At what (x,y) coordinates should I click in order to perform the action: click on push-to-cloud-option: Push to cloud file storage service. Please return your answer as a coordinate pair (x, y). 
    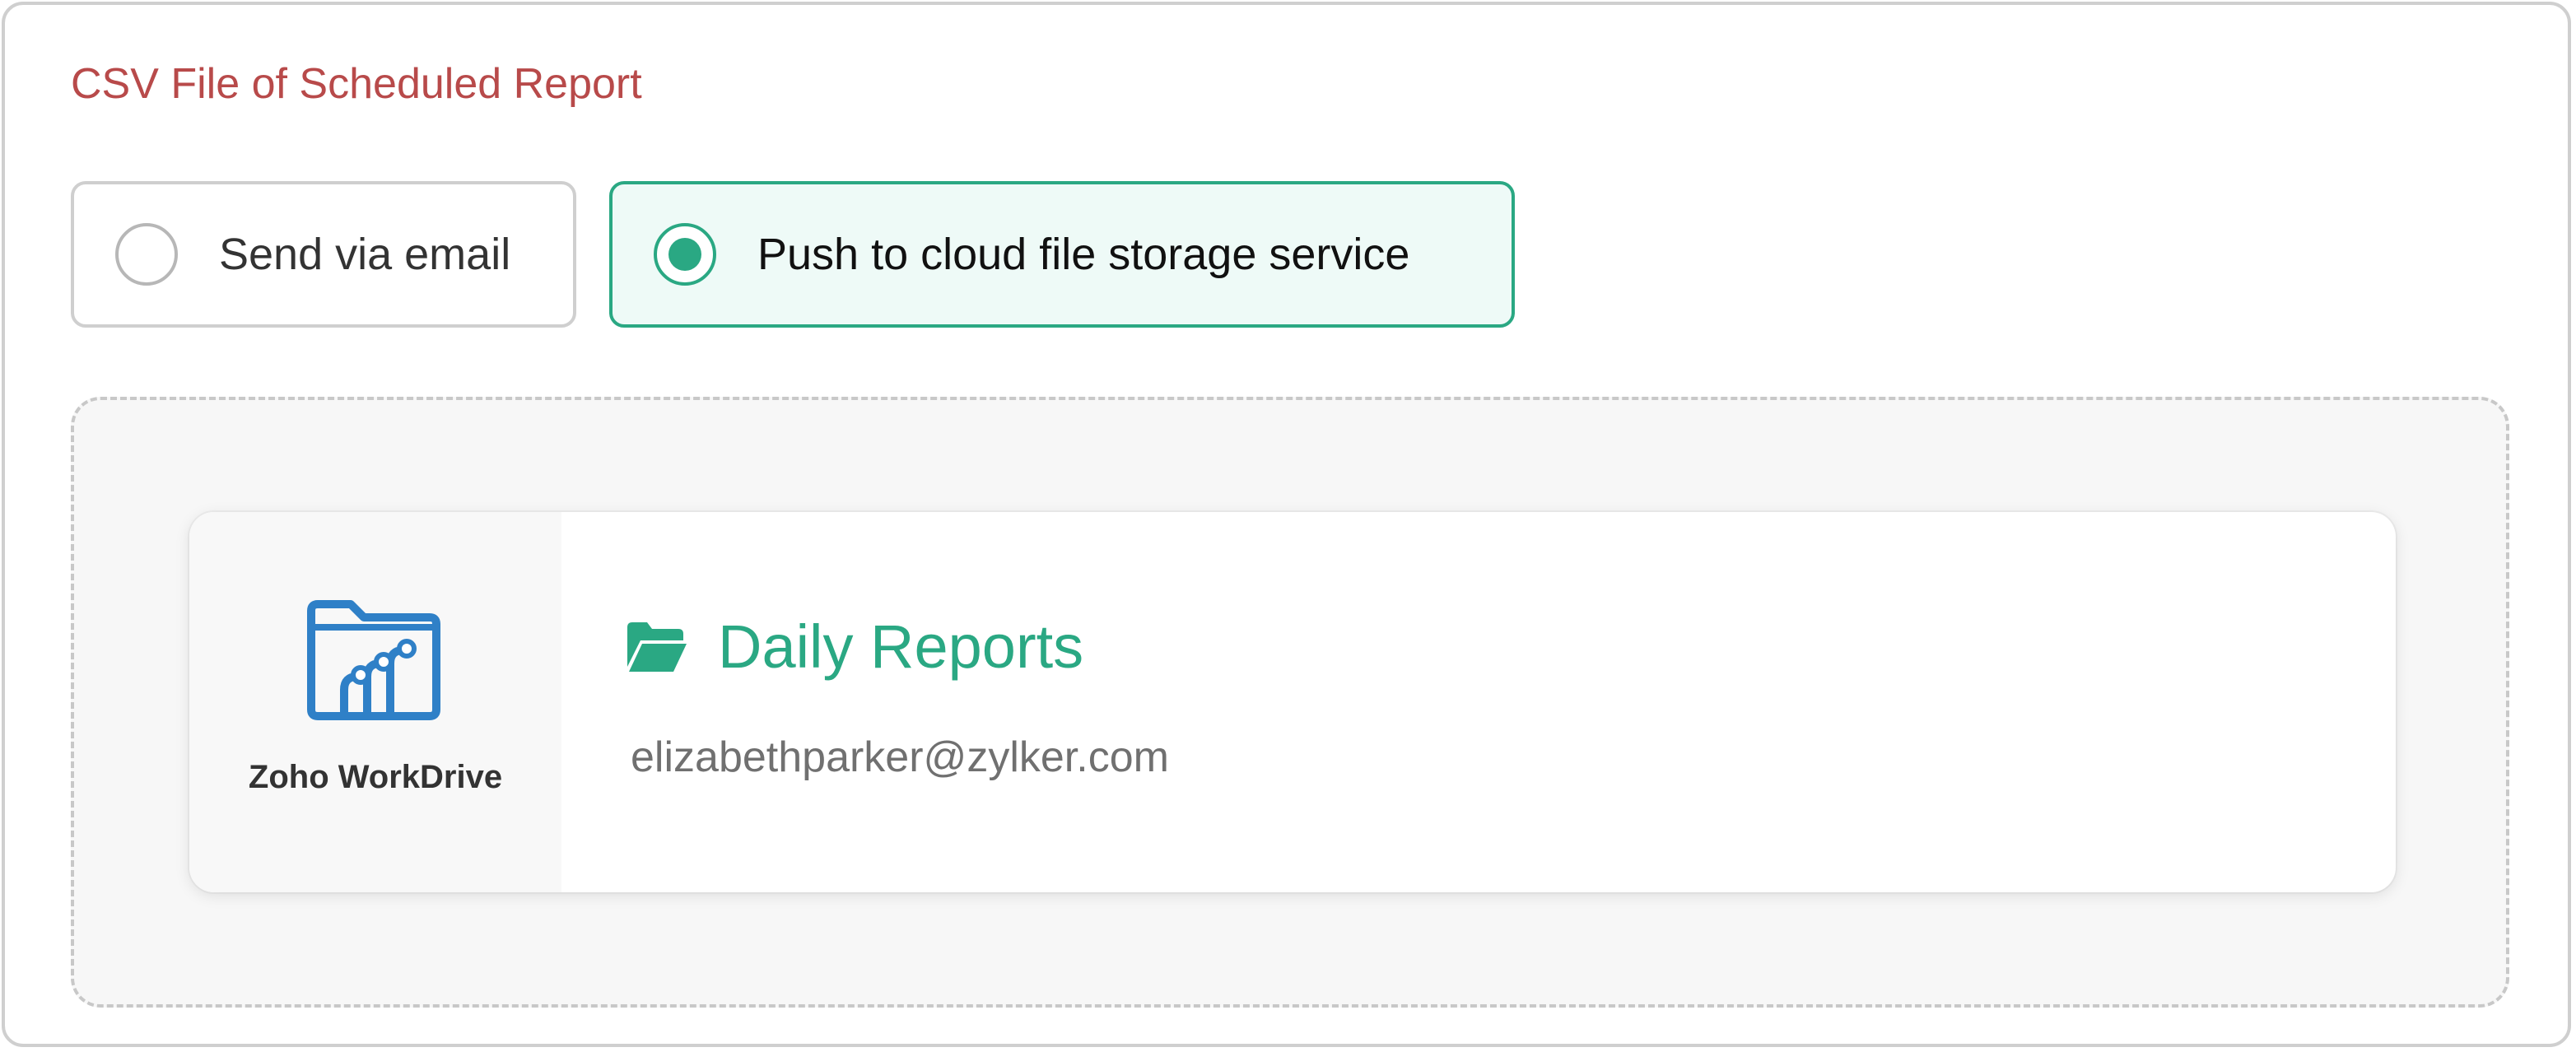
    Looking at the image, I should click on (1062, 254).